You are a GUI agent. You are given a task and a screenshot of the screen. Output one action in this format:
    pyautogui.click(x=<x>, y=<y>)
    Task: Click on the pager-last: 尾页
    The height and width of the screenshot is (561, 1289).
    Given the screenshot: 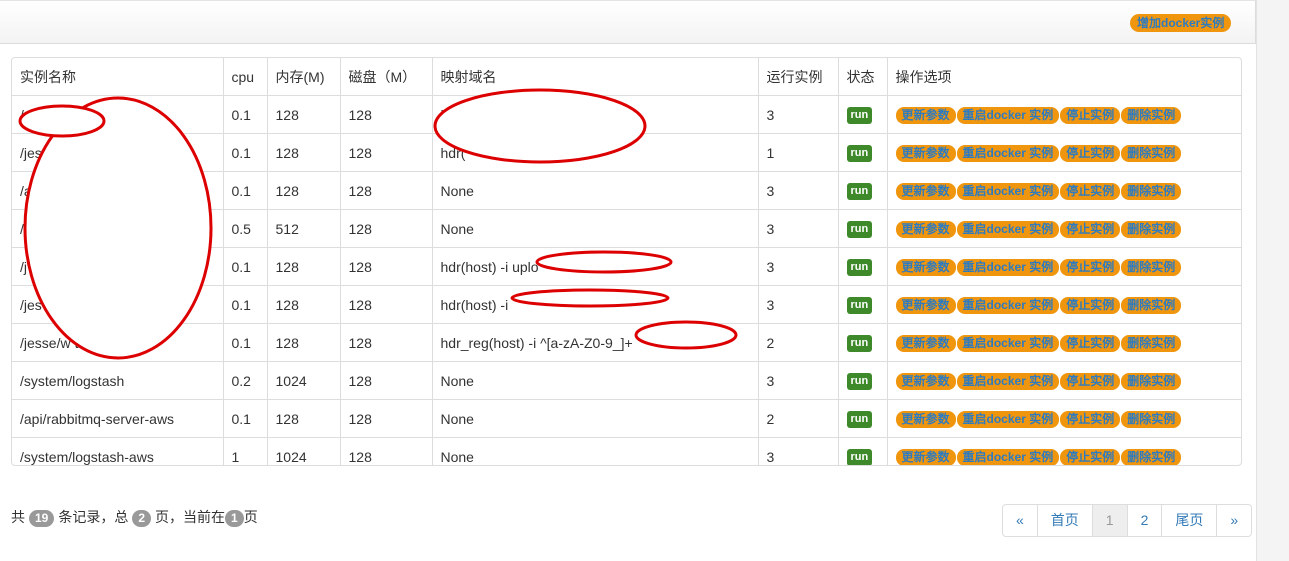 What is the action you would take?
    pyautogui.click(x=1190, y=520)
    